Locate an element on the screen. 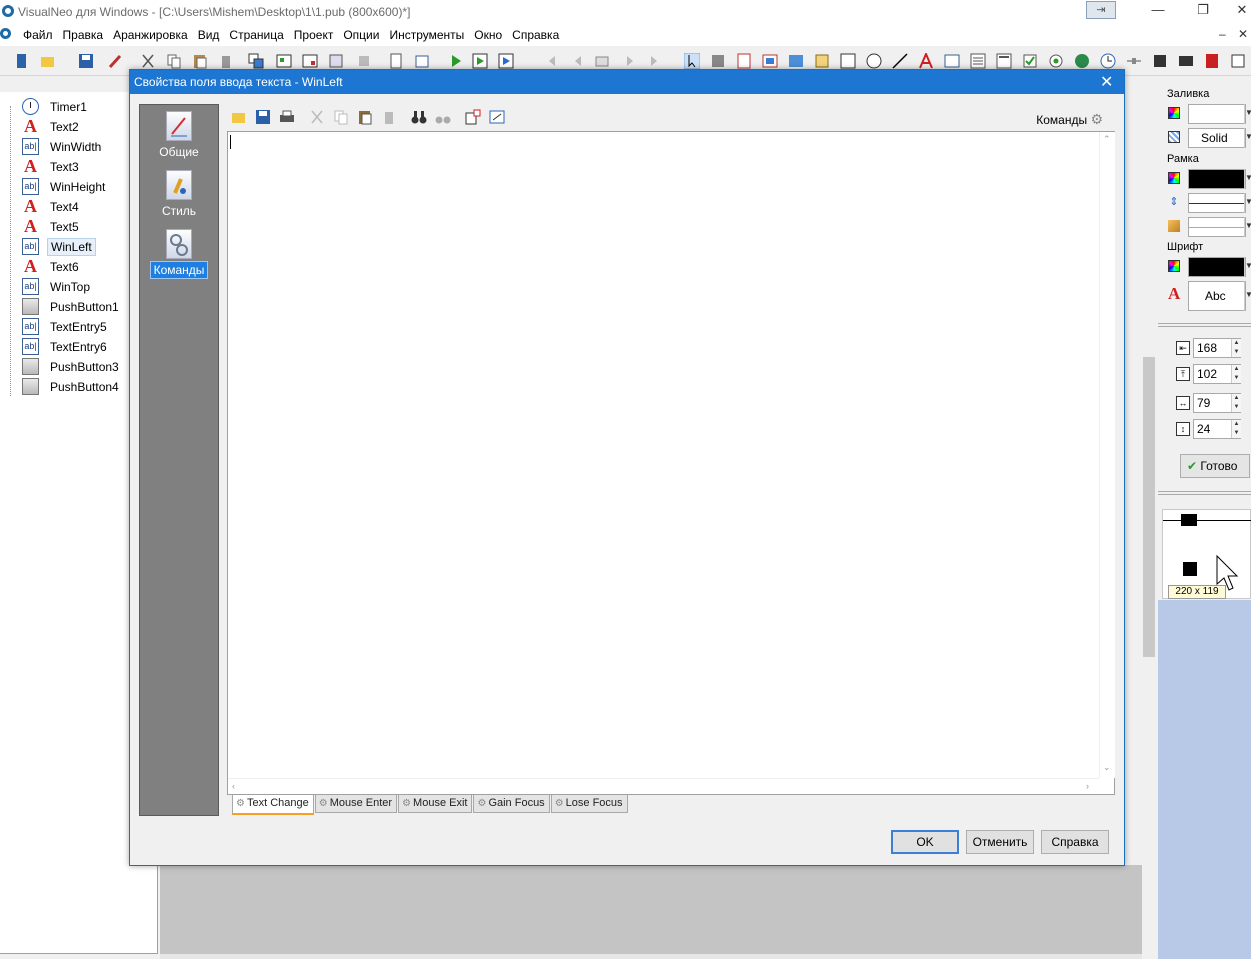 The image size is (1251, 959). insert-command-icon is located at coordinates (473, 117).